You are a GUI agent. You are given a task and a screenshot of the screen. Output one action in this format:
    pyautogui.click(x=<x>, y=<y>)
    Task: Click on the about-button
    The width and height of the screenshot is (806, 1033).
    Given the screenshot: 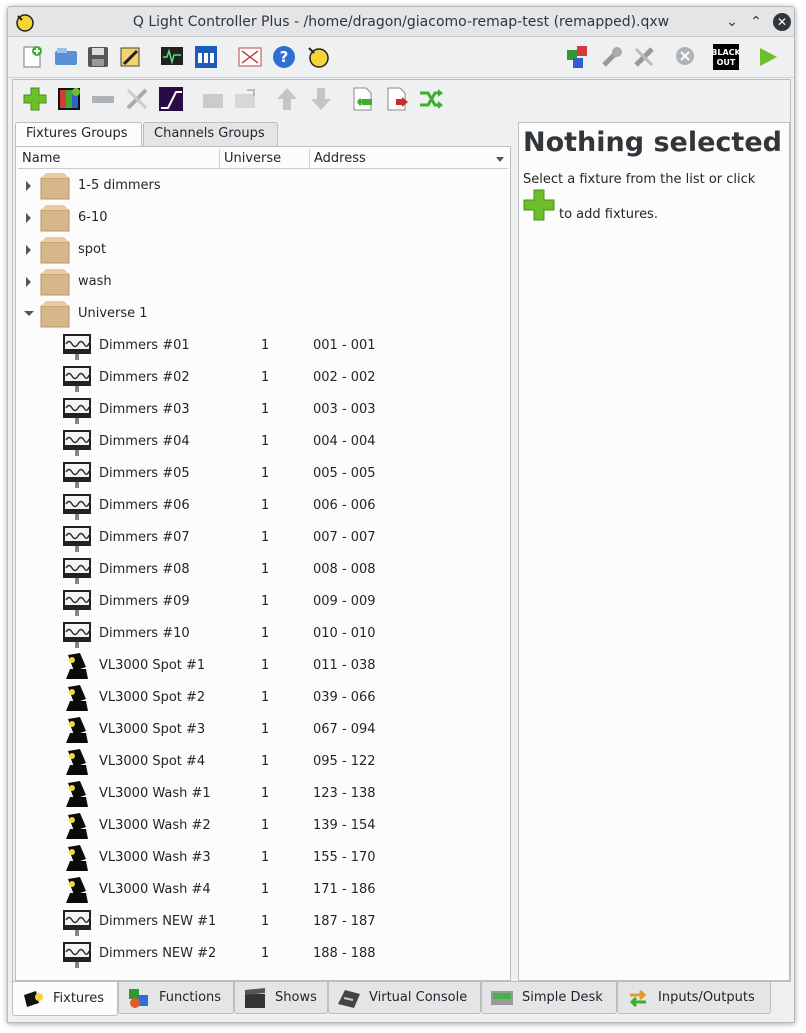 What is the action you would take?
    pyautogui.click(x=318, y=57)
    